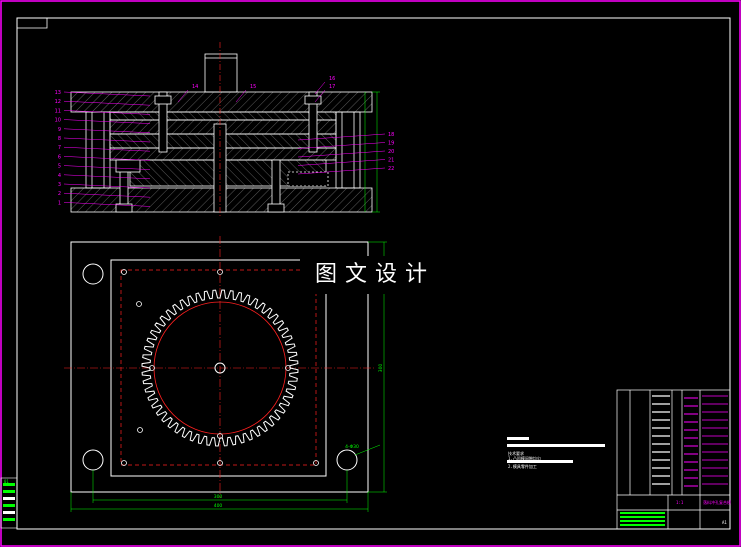  I want to click on callout-label: 16, so click(332, 79).